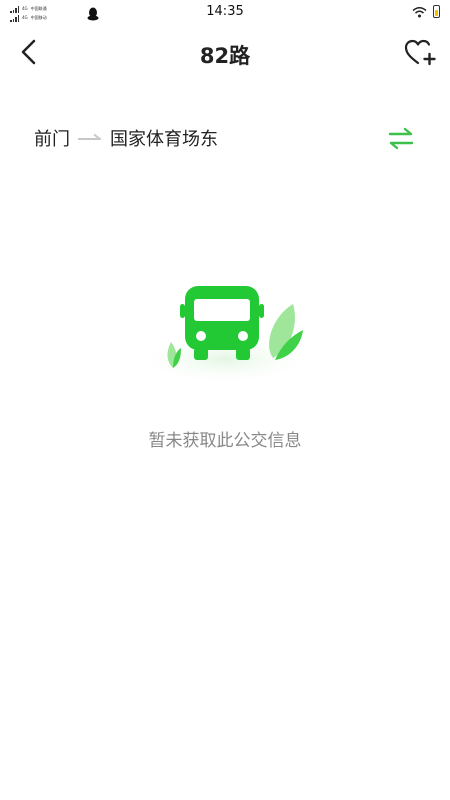 The width and height of the screenshot is (450, 800). Describe the element at coordinates (225, 441) in the screenshot. I see `empty-state-message: 暂未获取此公交信息` at that location.